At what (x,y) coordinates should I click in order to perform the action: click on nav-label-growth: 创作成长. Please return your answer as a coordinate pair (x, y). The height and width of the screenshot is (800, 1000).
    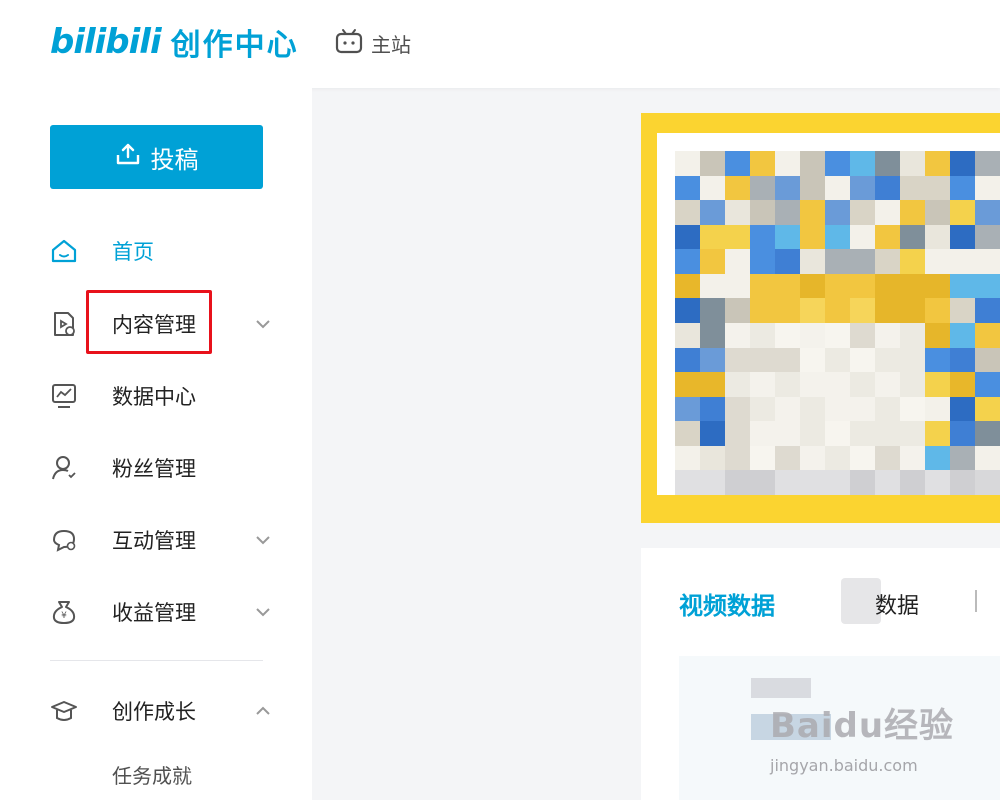
    Looking at the image, I should click on (154, 712).